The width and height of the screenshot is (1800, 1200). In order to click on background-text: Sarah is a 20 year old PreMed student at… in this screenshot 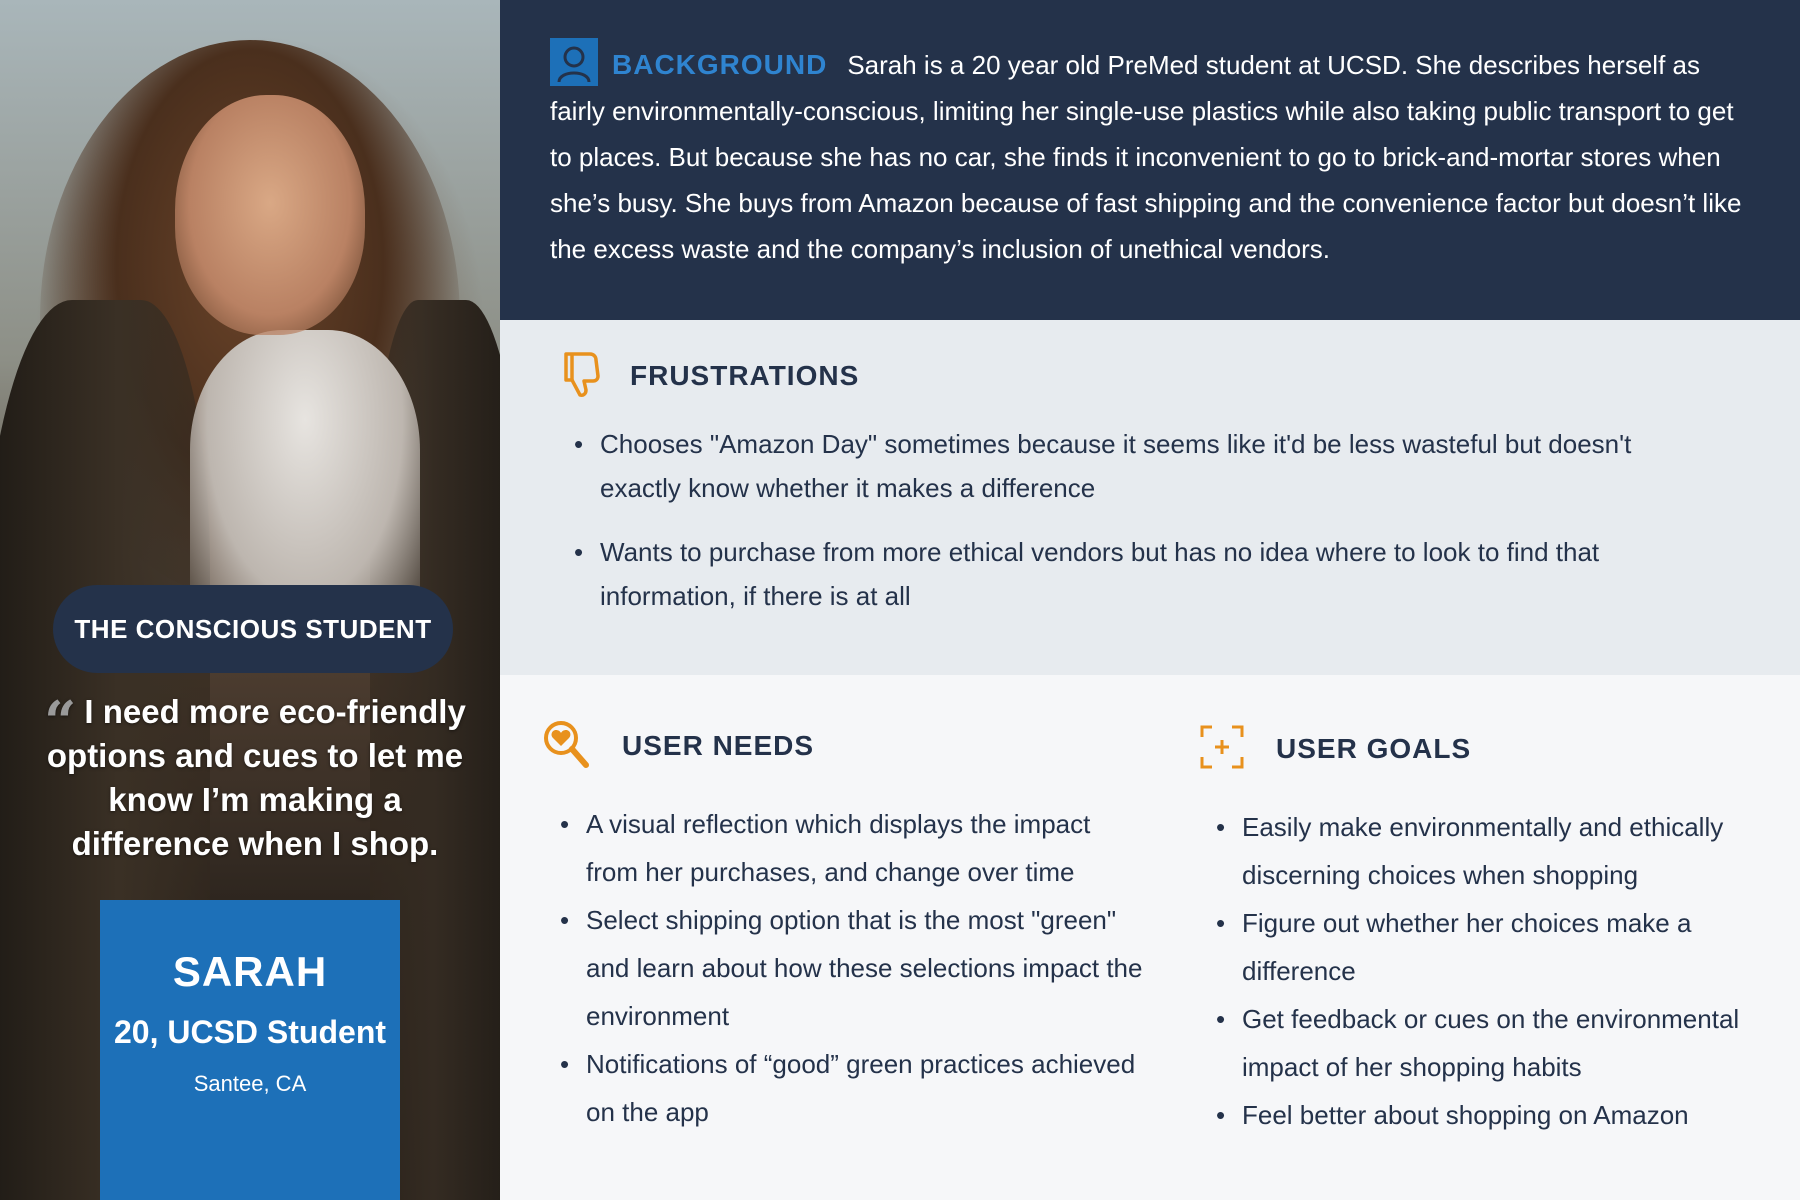, I will do `click(1146, 157)`.